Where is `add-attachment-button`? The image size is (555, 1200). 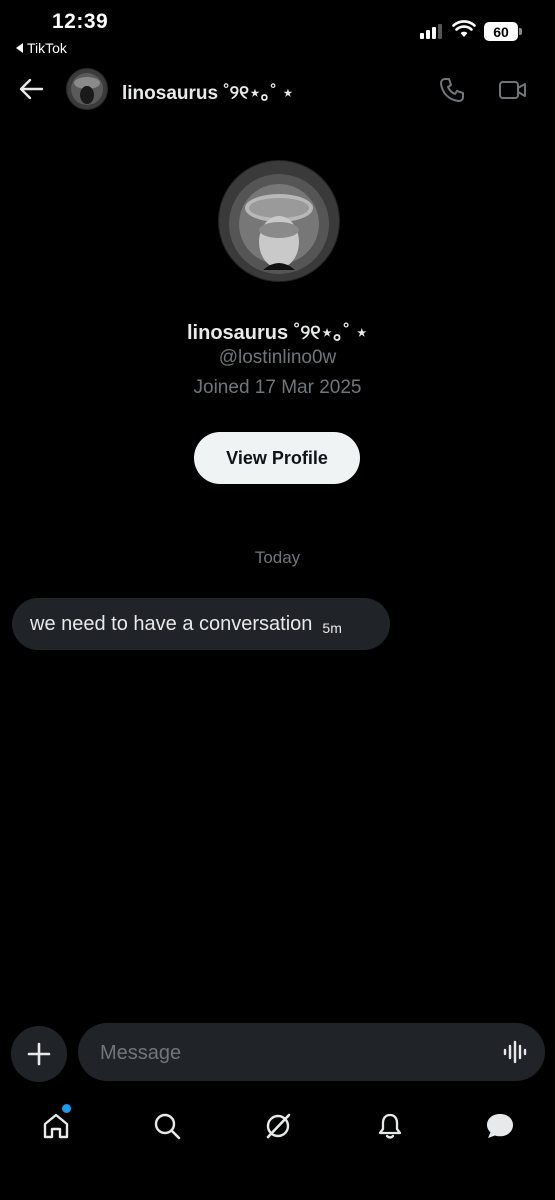 add-attachment-button is located at coordinates (39, 1054).